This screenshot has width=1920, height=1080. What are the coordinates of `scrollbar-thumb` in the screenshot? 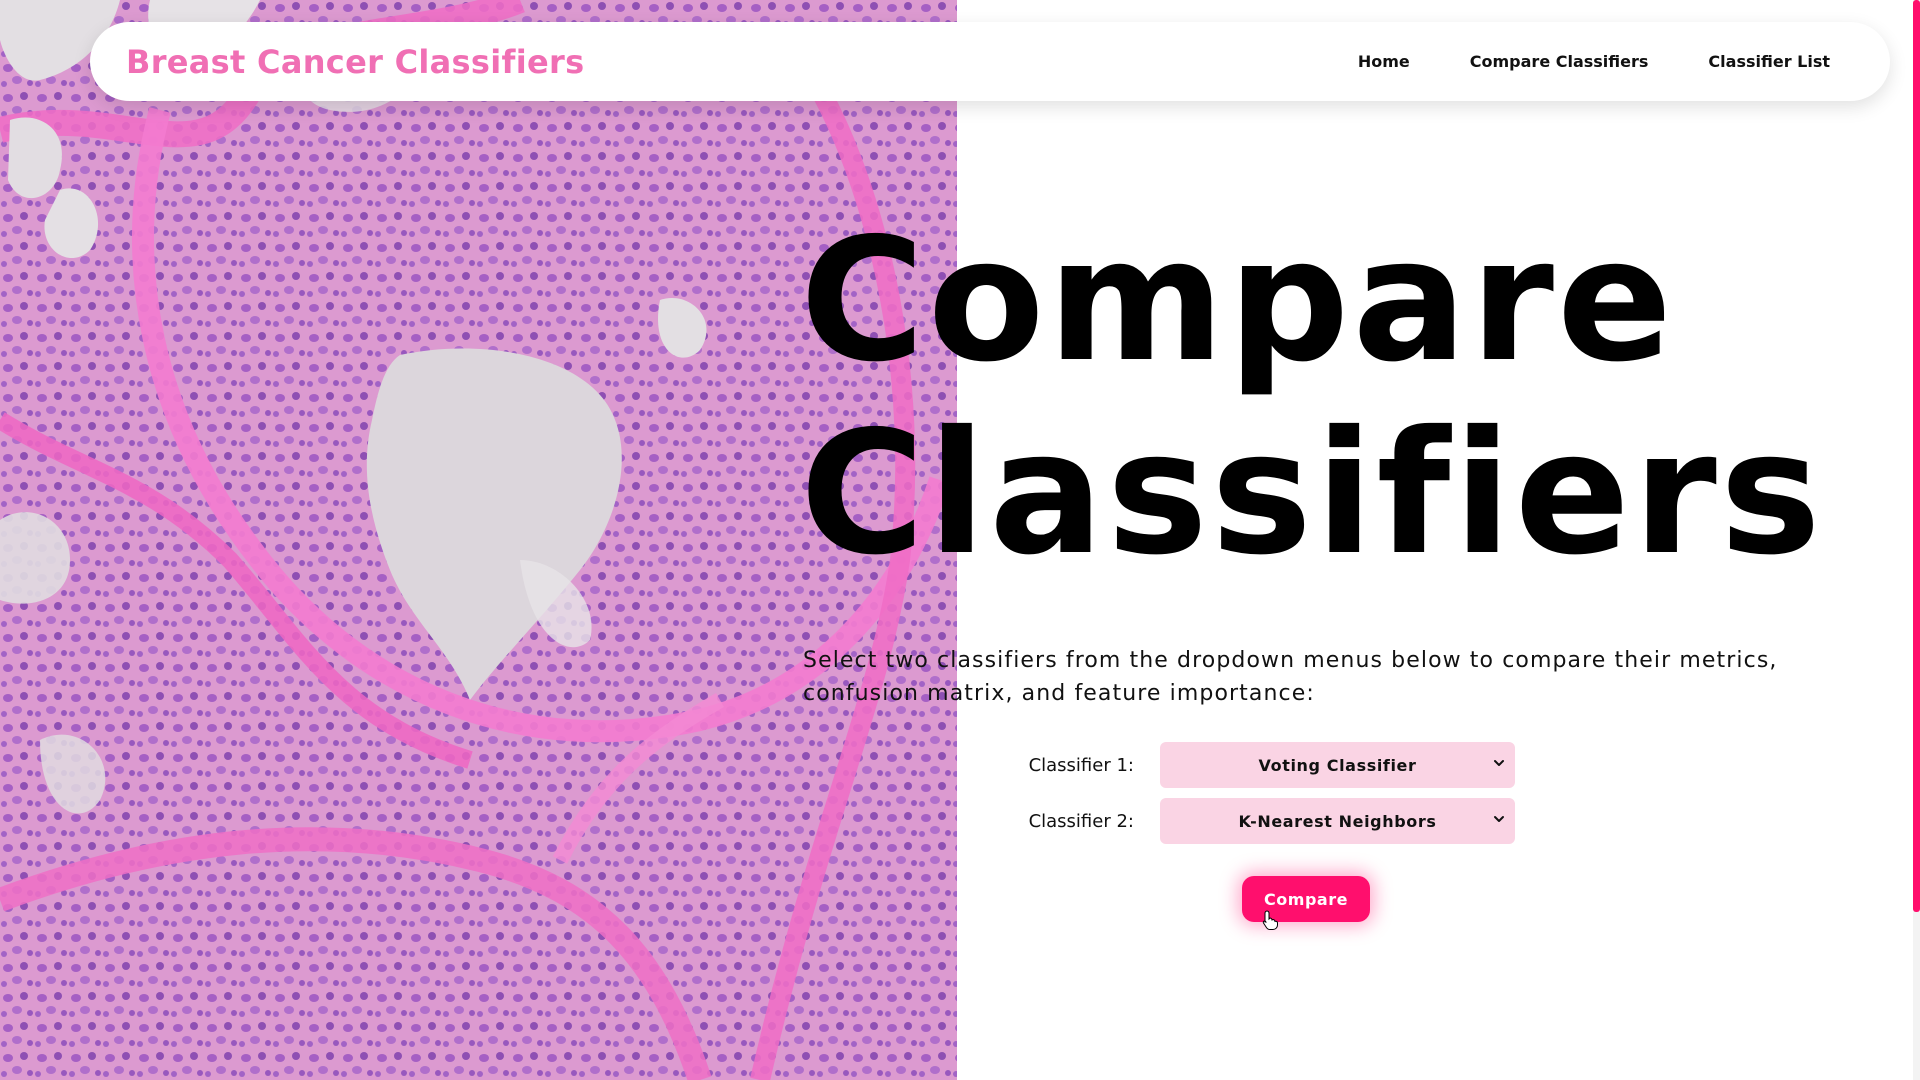 It's located at (1916, 456).